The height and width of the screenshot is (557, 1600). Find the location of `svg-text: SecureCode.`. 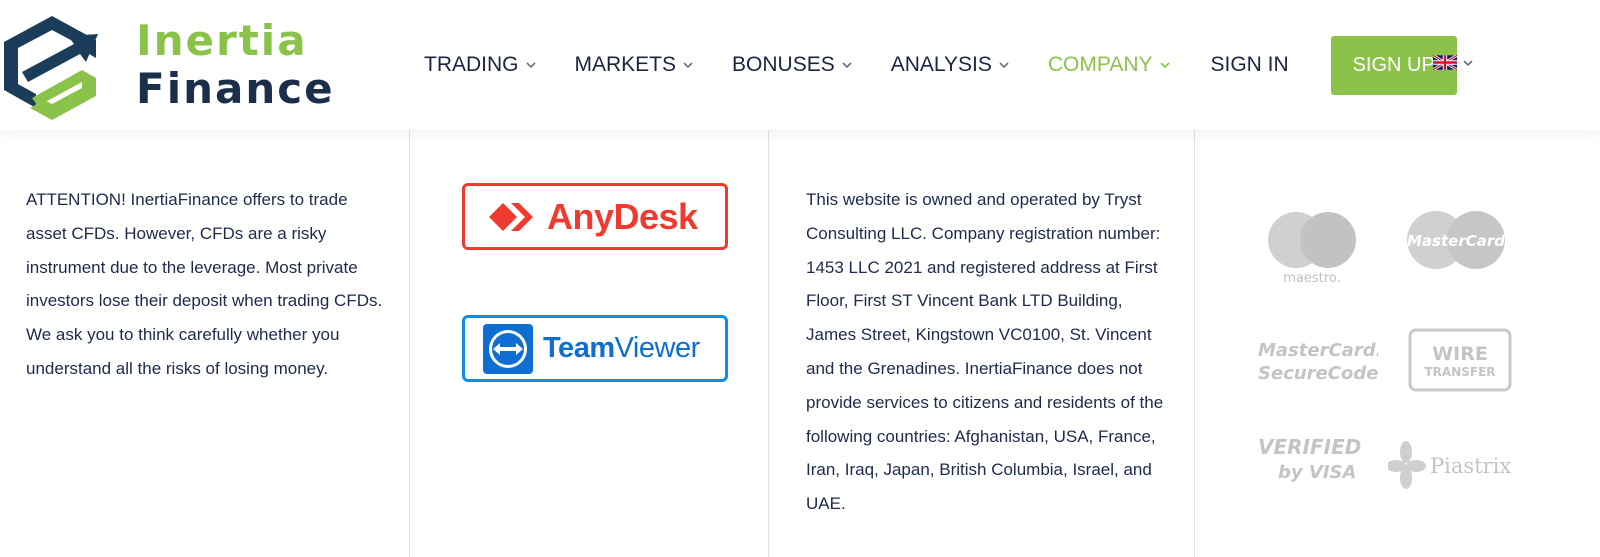

svg-text: SecureCode. is located at coordinates (1318, 373).